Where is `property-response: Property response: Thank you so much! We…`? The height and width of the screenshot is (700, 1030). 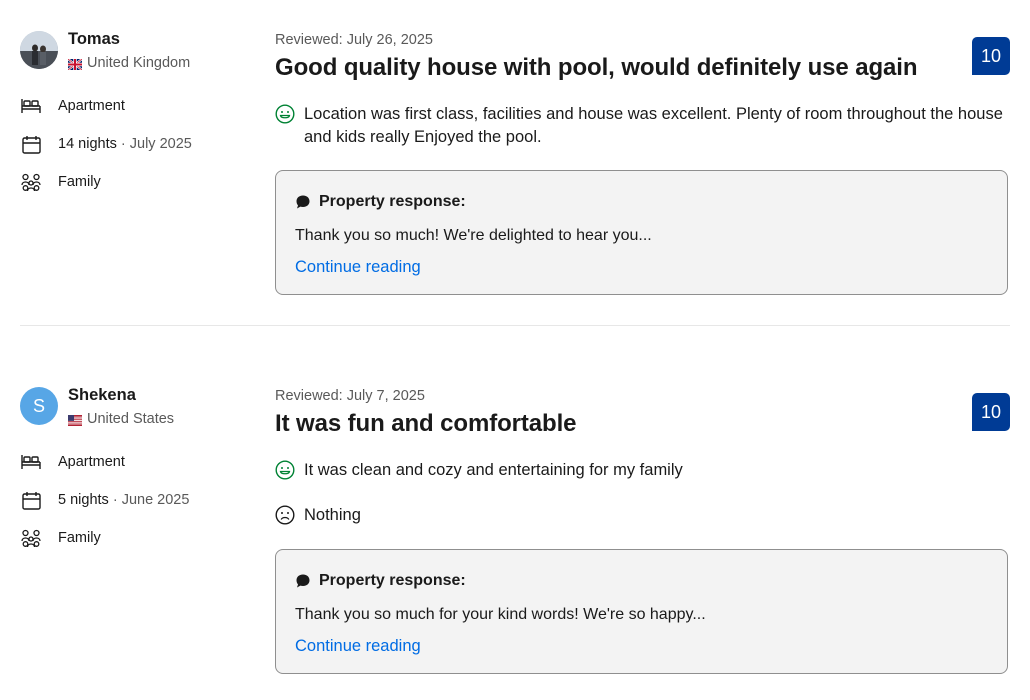 property-response: Property response: Thank you so much! We… is located at coordinates (641, 232).